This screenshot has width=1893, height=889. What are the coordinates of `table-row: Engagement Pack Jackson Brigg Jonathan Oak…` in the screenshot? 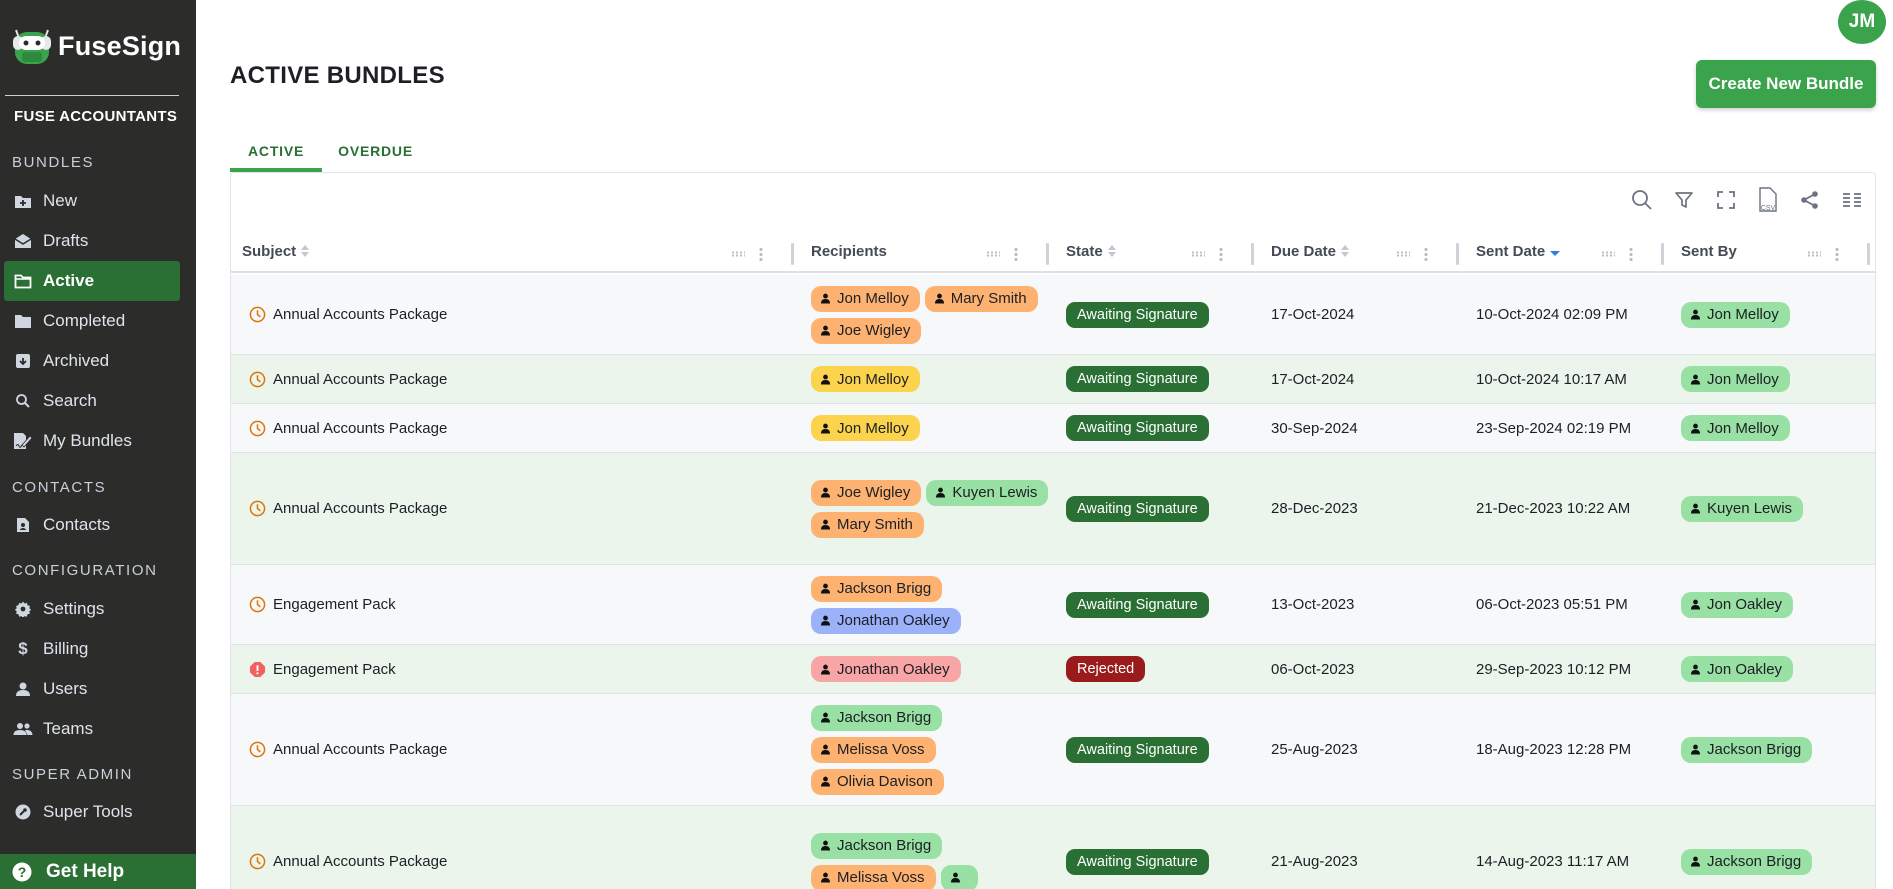 It's located at (1053, 605).